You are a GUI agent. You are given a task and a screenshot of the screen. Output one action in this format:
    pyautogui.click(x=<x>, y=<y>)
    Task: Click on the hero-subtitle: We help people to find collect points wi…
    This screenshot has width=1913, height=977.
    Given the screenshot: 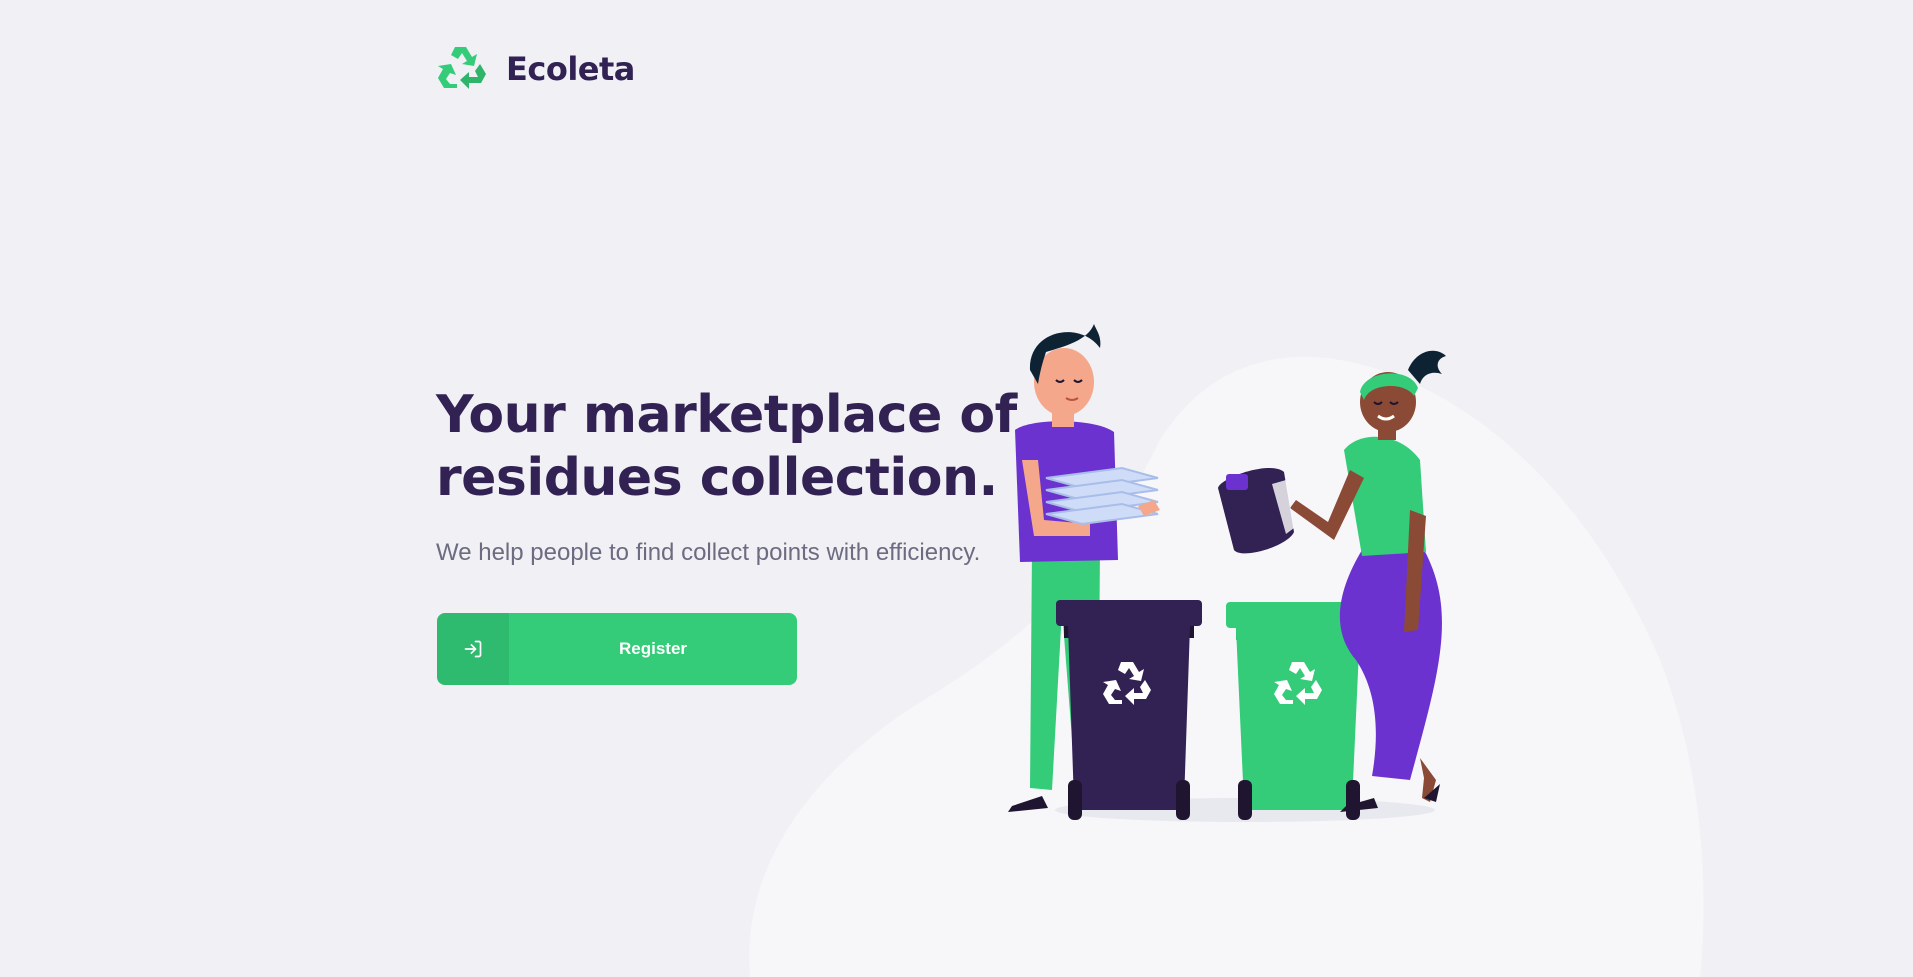 What is the action you would take?
    pyautogui.click(x=708, y=552)
    